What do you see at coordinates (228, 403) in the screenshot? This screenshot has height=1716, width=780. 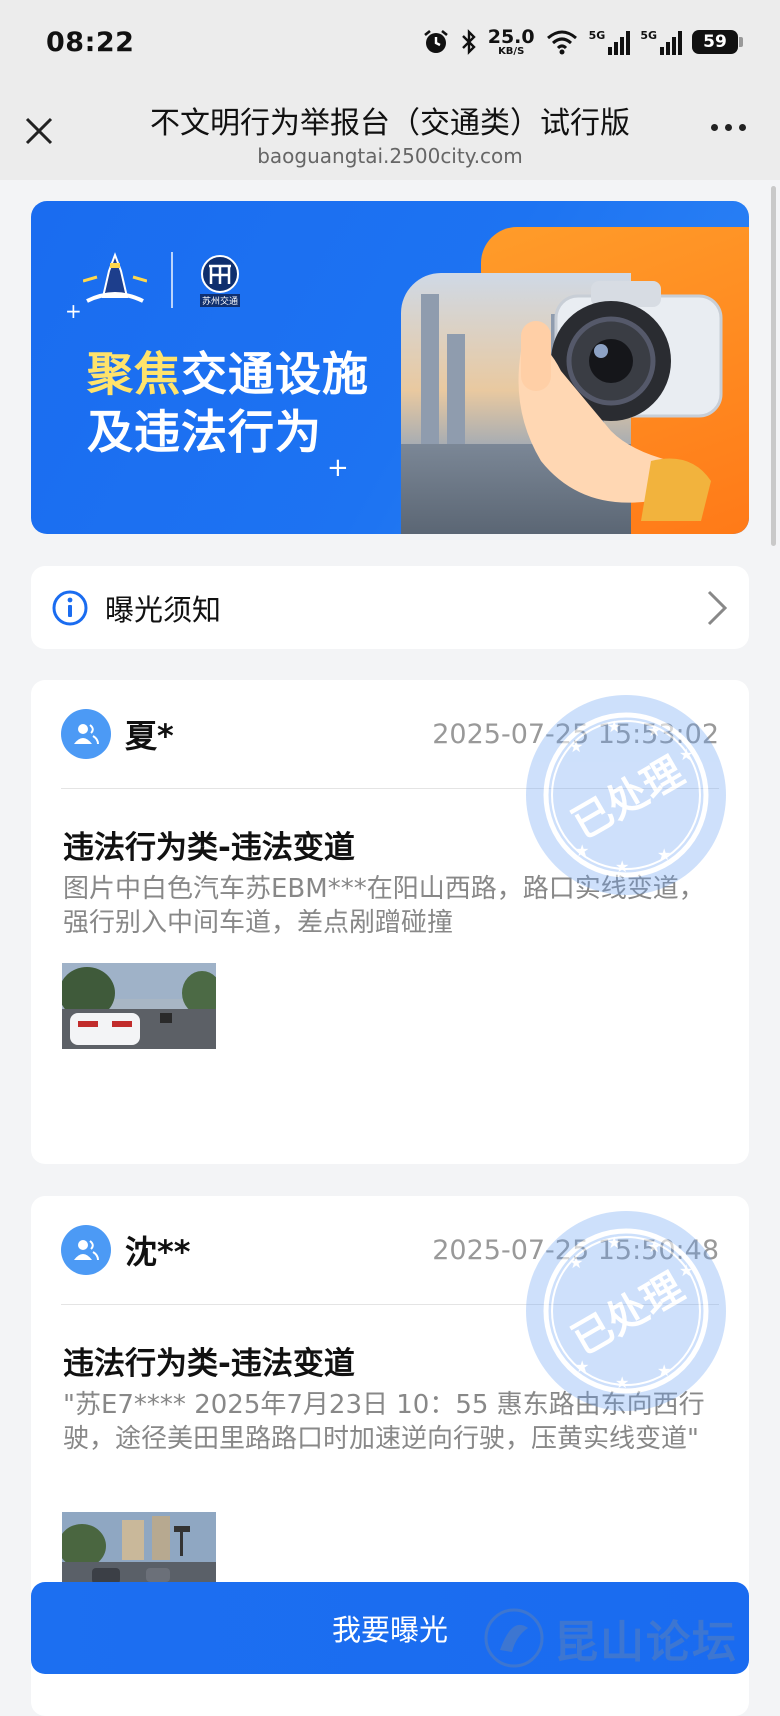 I see `banner-slogan: 聚焦交通设施 及违法行为` at bounding box center [228, 403].